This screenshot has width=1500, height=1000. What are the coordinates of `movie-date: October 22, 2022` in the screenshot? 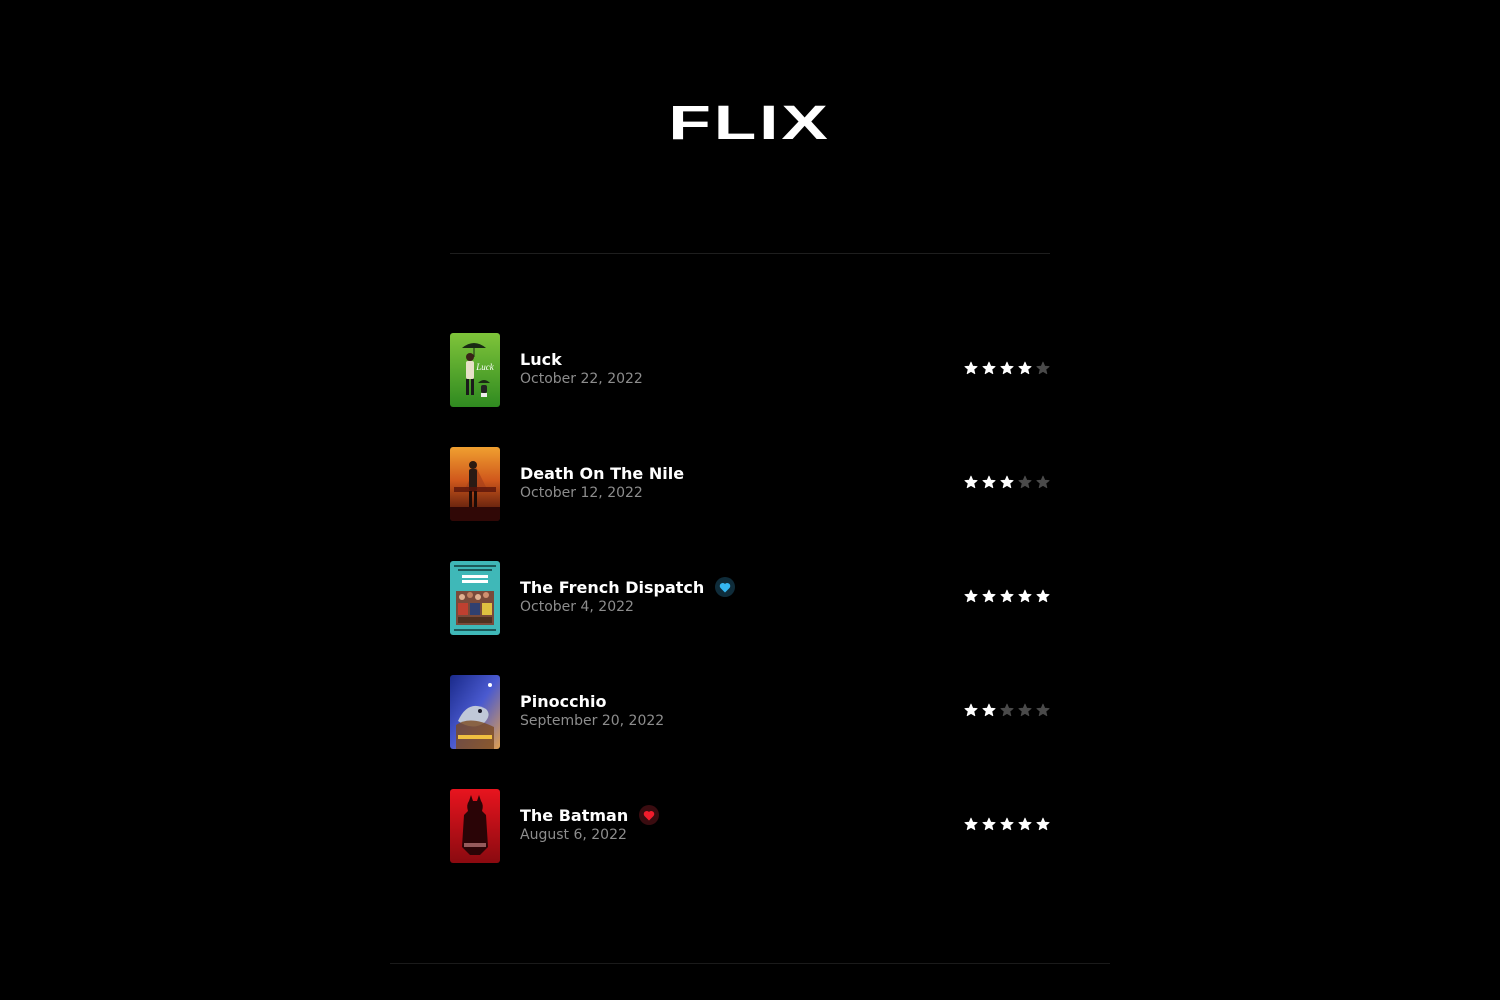 It's located at (581, 379).